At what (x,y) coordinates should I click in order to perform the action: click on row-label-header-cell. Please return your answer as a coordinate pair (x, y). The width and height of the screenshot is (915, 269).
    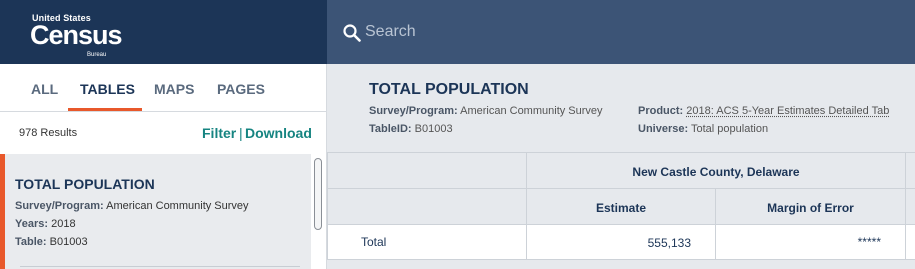
    Looking at the image, I should click on (427, 206).